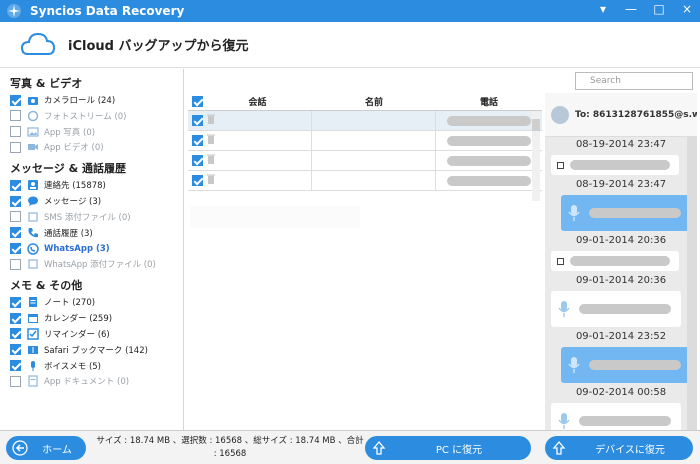 The image size is (700, 464). I want to click on category-label: 通話履歴 (3), so click(68, 233).